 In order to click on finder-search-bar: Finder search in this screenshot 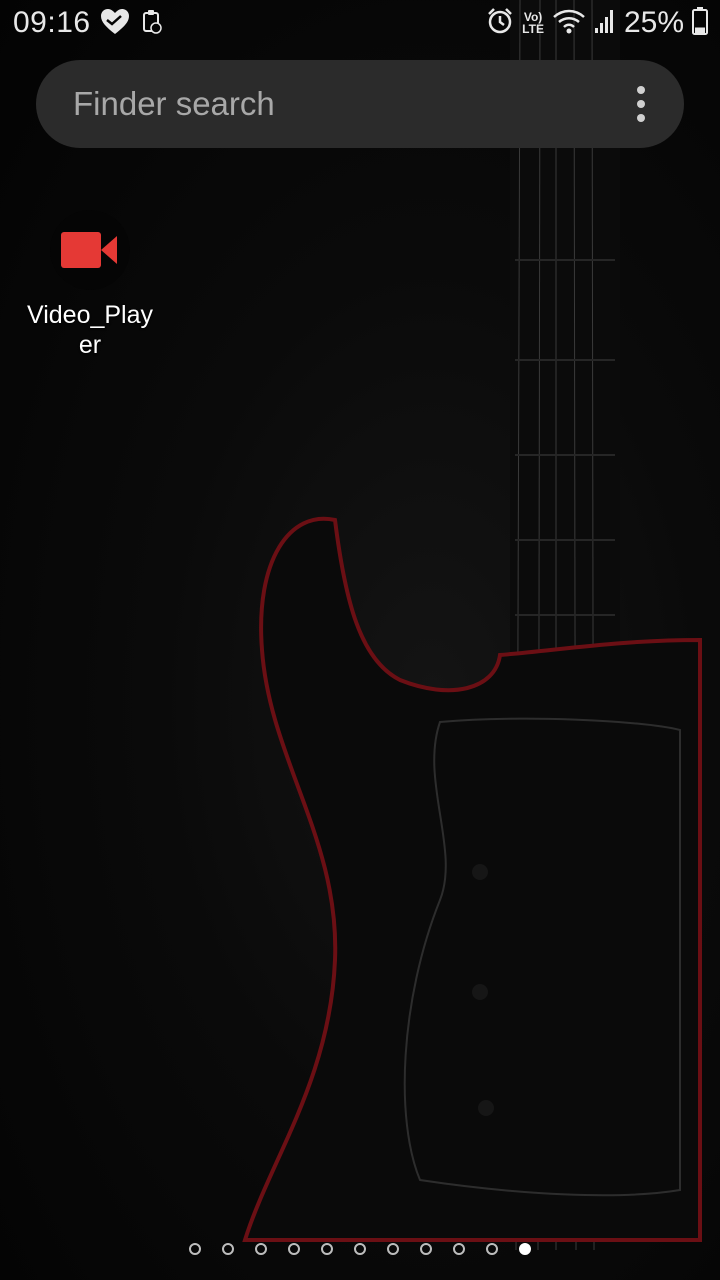, I will do `click(360, 104)`.